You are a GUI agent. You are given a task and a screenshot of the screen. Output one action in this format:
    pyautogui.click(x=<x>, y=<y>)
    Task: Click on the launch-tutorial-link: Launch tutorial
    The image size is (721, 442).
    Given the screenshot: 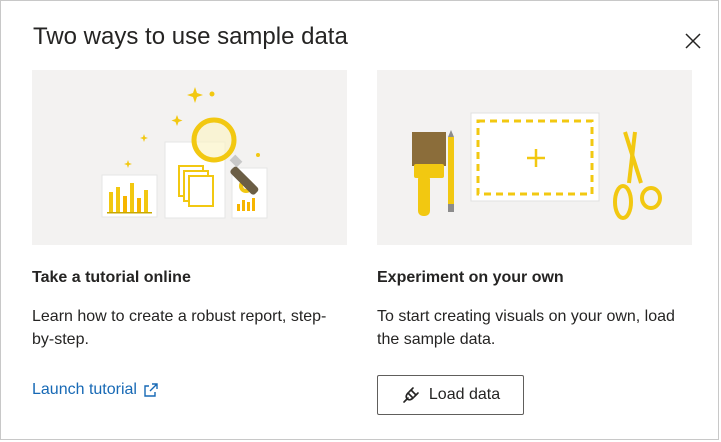 What is the action you would take?
    pyautogui.click(x=95, y=390)
    